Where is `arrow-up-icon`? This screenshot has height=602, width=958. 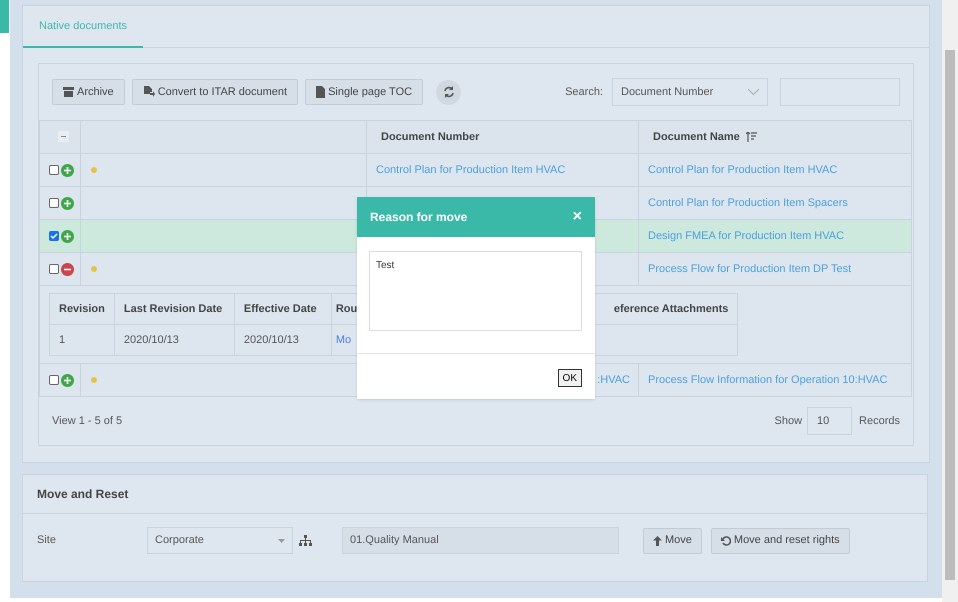 arrow-up-icon is located at coordinates (657, 541).